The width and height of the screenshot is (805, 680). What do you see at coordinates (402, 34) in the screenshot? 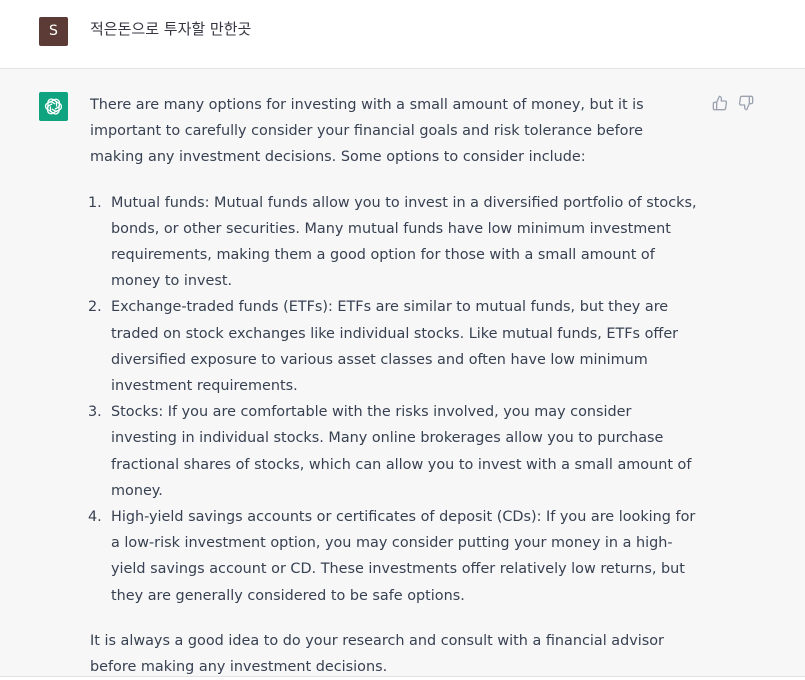
I see `user-message-row: S 적은돈으로 투자할 만한곳` at bounding box center [402, 34].